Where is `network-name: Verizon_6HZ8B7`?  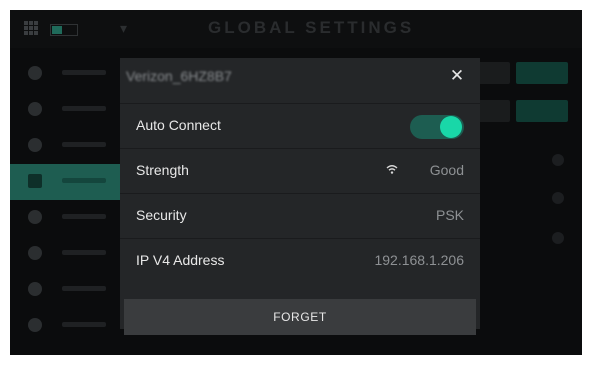
network-name: Verizon_6HZ8B7 is located at coordinates (179, 76).